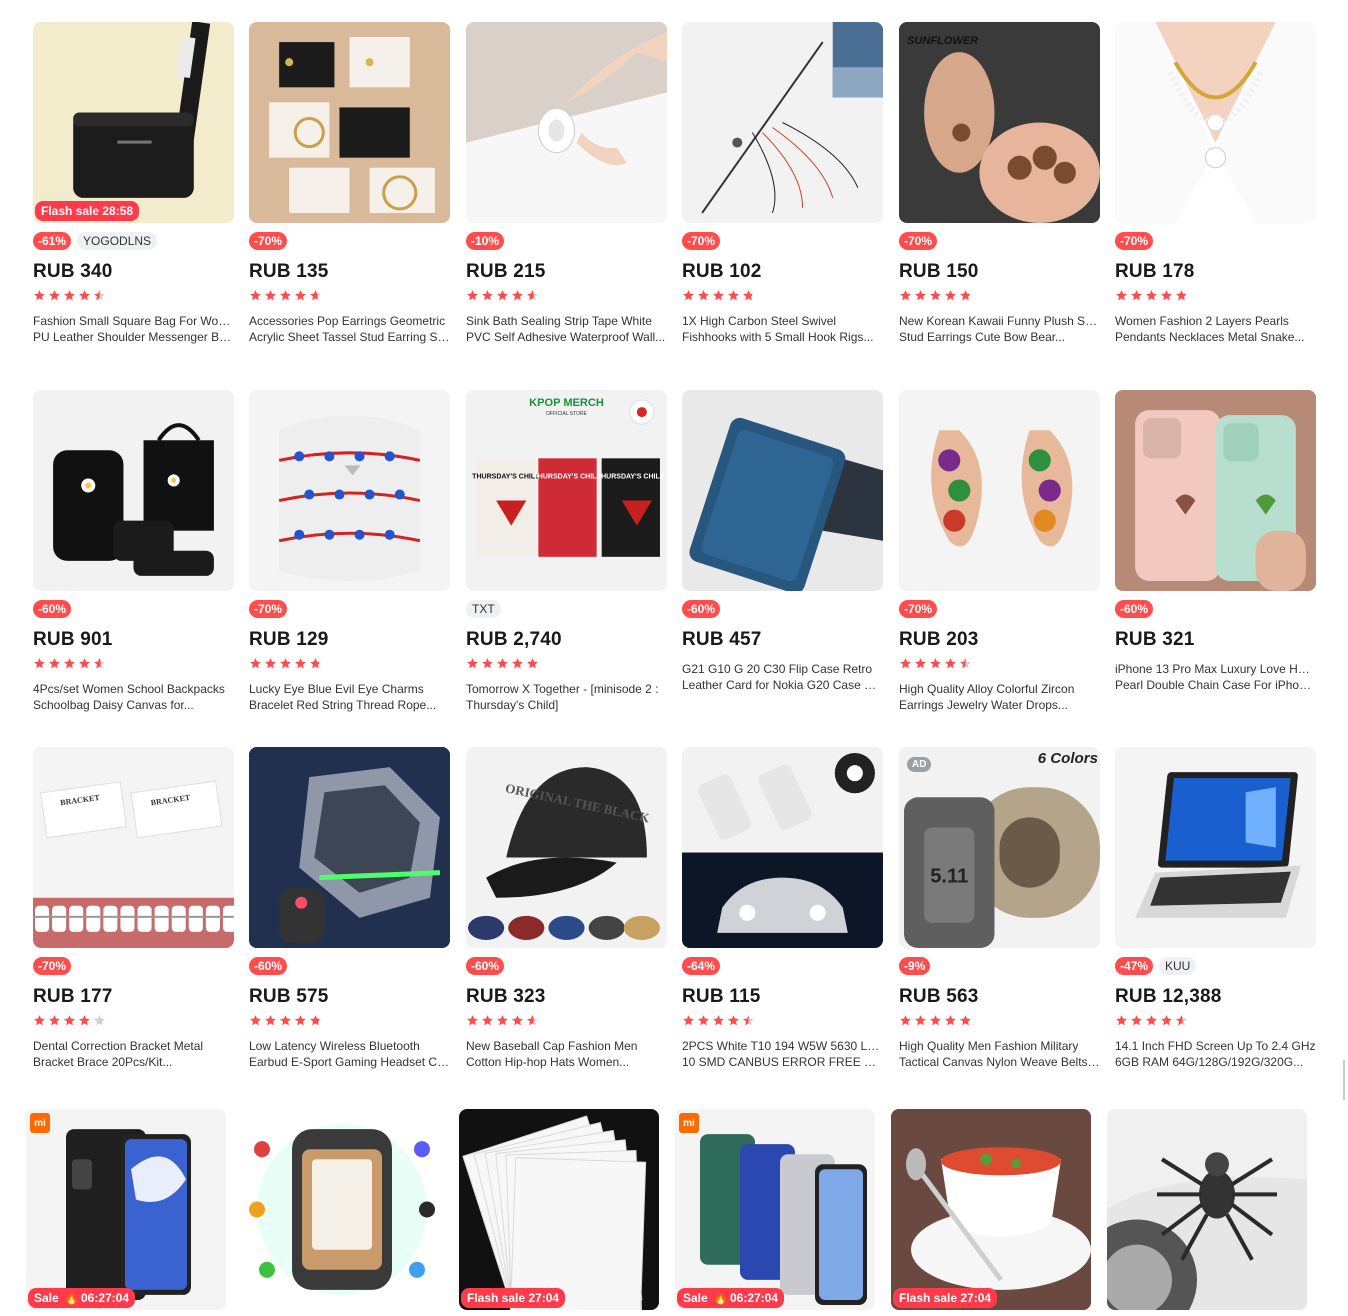 This screenshot has width=1348, height=1316. I want to click on product-photo, so click(775, 1209).